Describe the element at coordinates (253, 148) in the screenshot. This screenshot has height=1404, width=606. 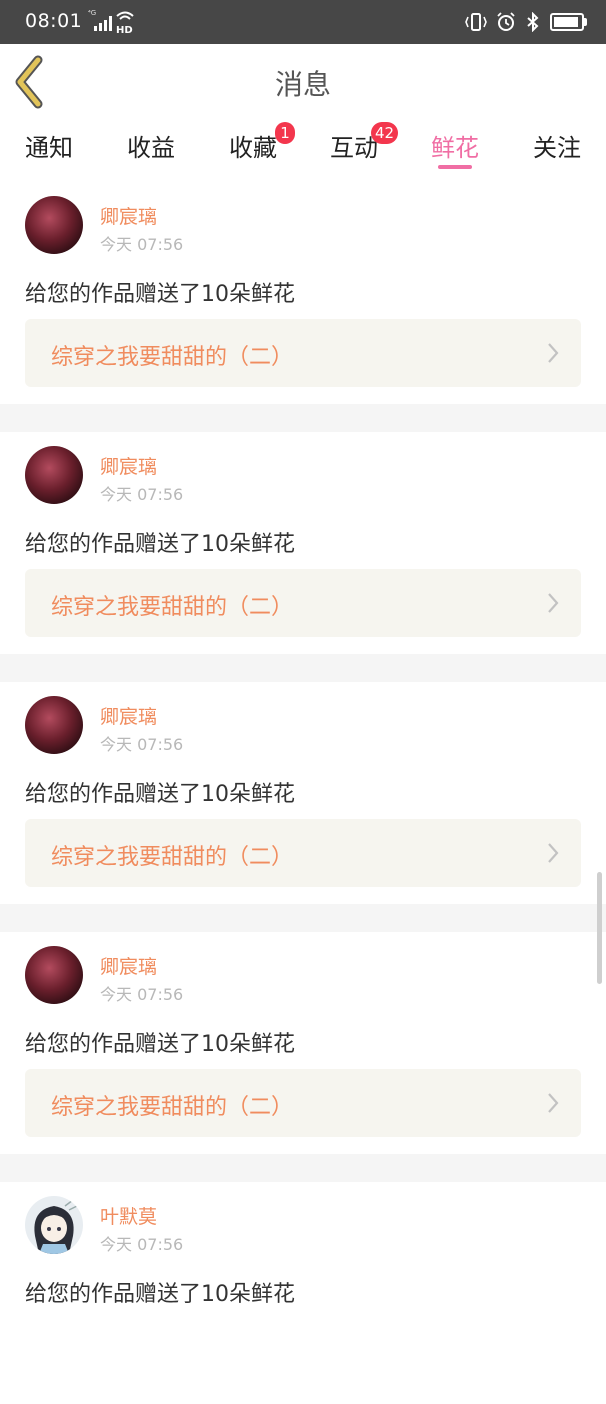
I see `tab-label: 收藏` at that location.